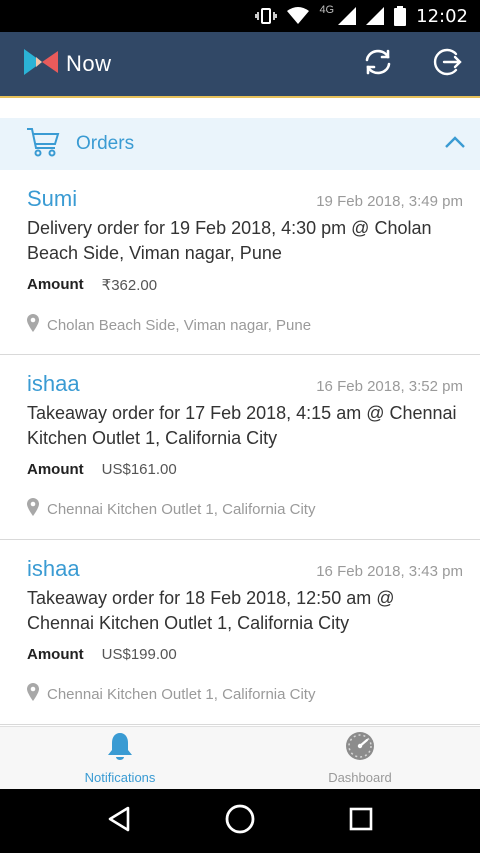  What do you see at coordinates (179, 325) in the screenshot?
I see `order-location: Cholan Beach Side, Viman nagar, Pune` at bounding box center [179, 325].